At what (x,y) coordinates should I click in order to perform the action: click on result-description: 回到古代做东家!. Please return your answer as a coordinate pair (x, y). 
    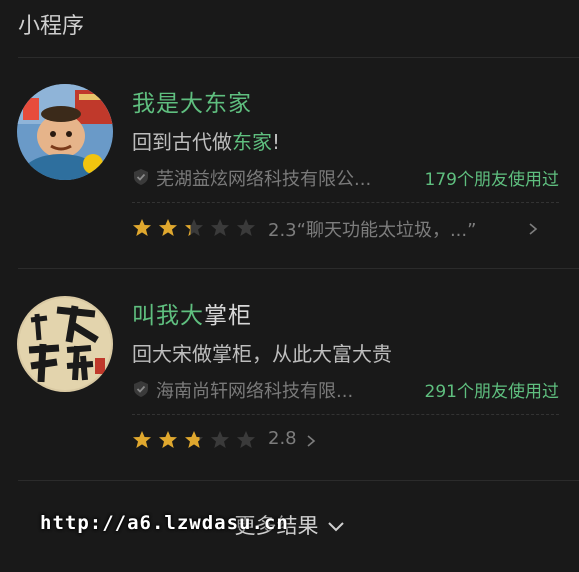
    Looking at the image, I should click on (206, 140).